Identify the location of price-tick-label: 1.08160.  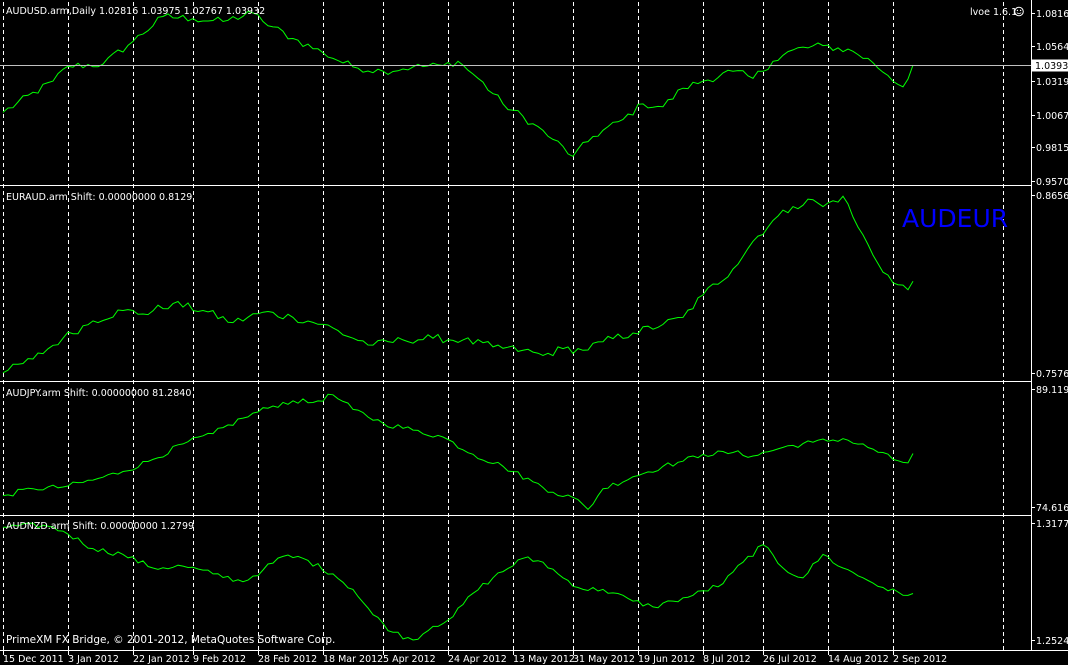
(1052, 14).